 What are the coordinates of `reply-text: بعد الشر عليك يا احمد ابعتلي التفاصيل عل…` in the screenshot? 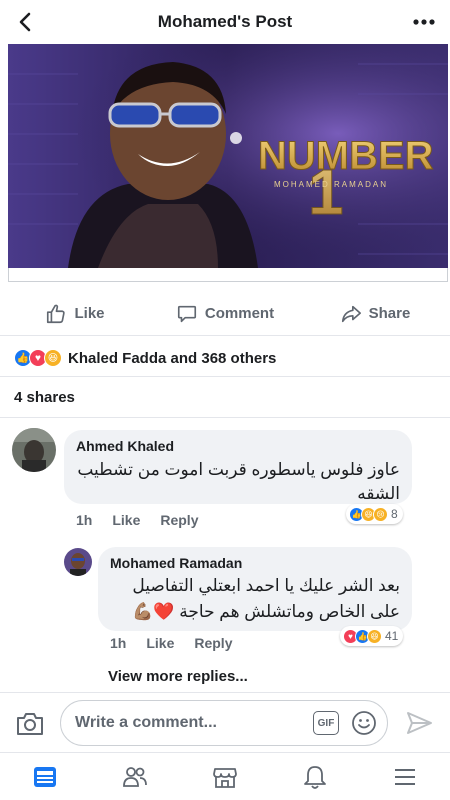 It's located at (255, 599).